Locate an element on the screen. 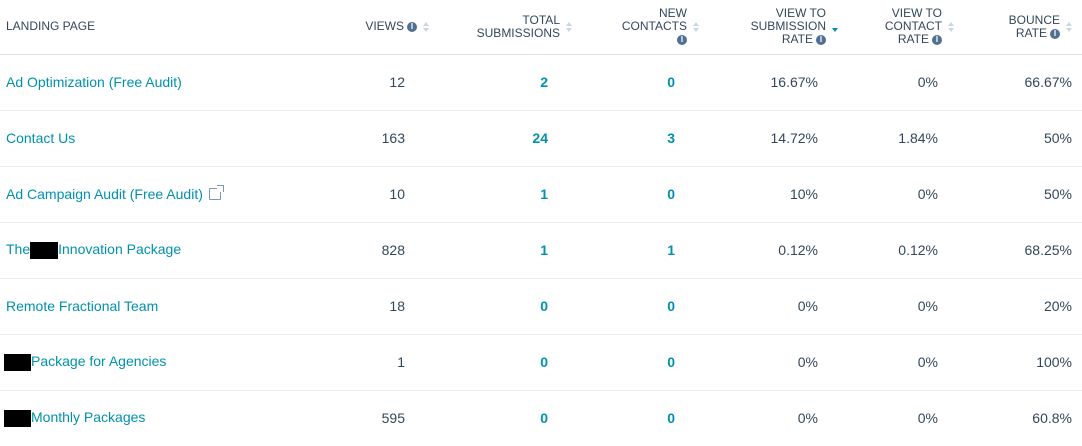  external-link-icon is located at coordinates (216, 192).